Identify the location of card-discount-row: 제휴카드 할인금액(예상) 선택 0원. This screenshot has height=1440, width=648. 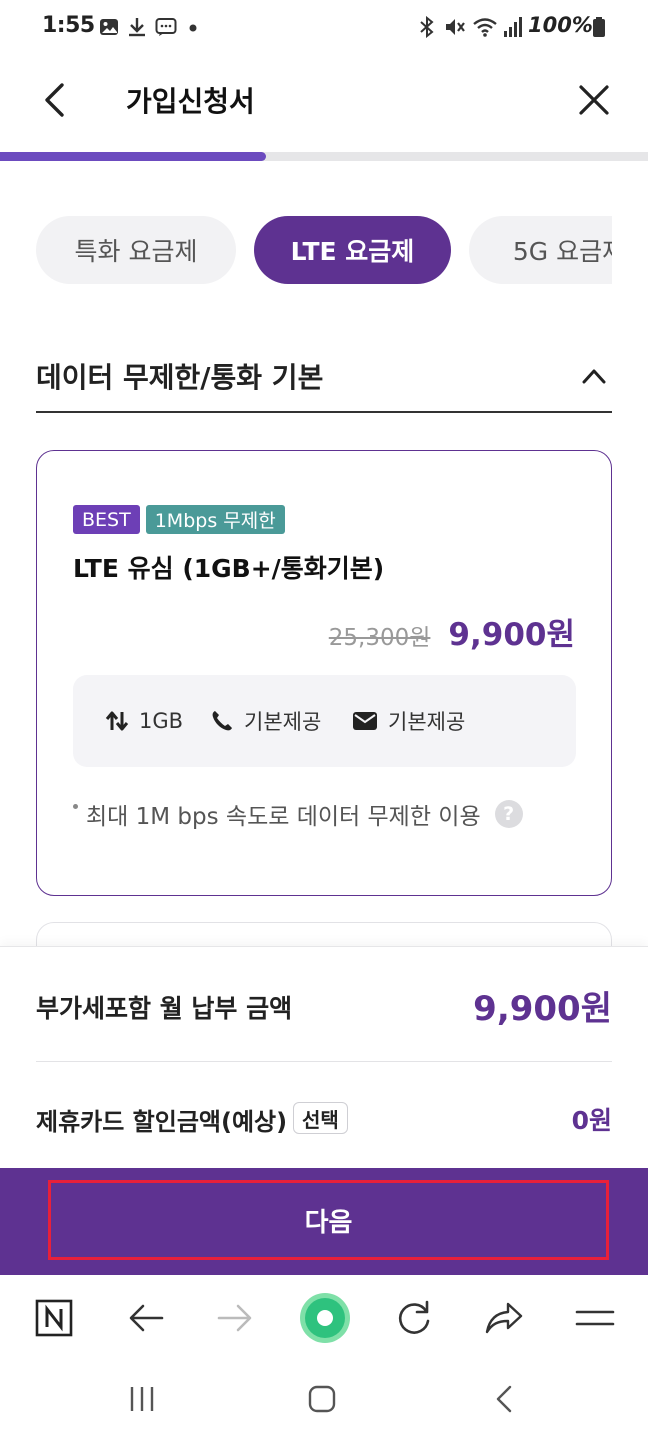
(324, 1115).